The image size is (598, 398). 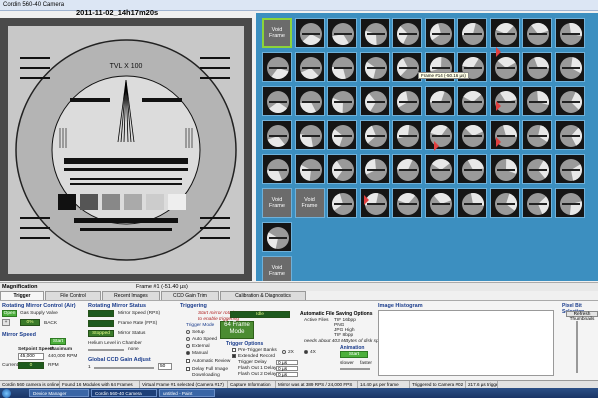 What do you see at coordinates (234, 350) in the screenshot?
I see `pre-trigger-checkbox` at bounding box center [234, 350].